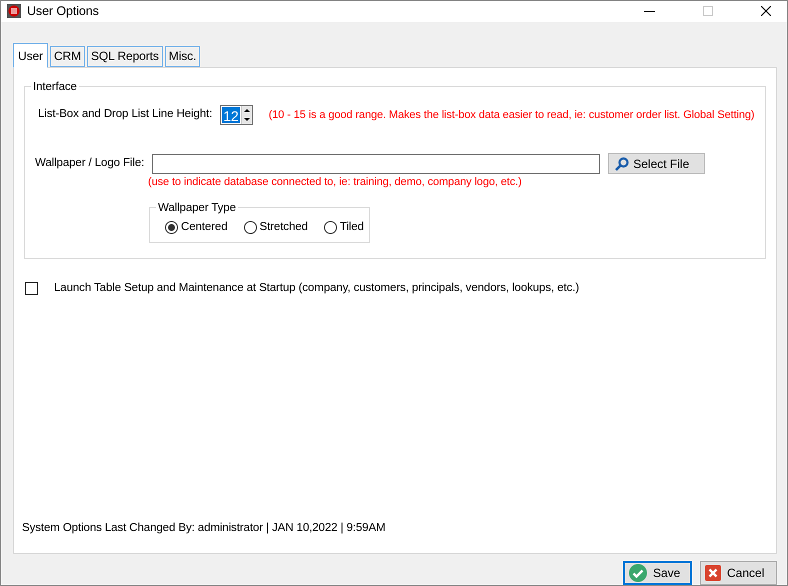 This screenshot has width=788, height=586. Describe the element at coordinates (649, 11) in the screenshot. I see `minimize-button` at that location.